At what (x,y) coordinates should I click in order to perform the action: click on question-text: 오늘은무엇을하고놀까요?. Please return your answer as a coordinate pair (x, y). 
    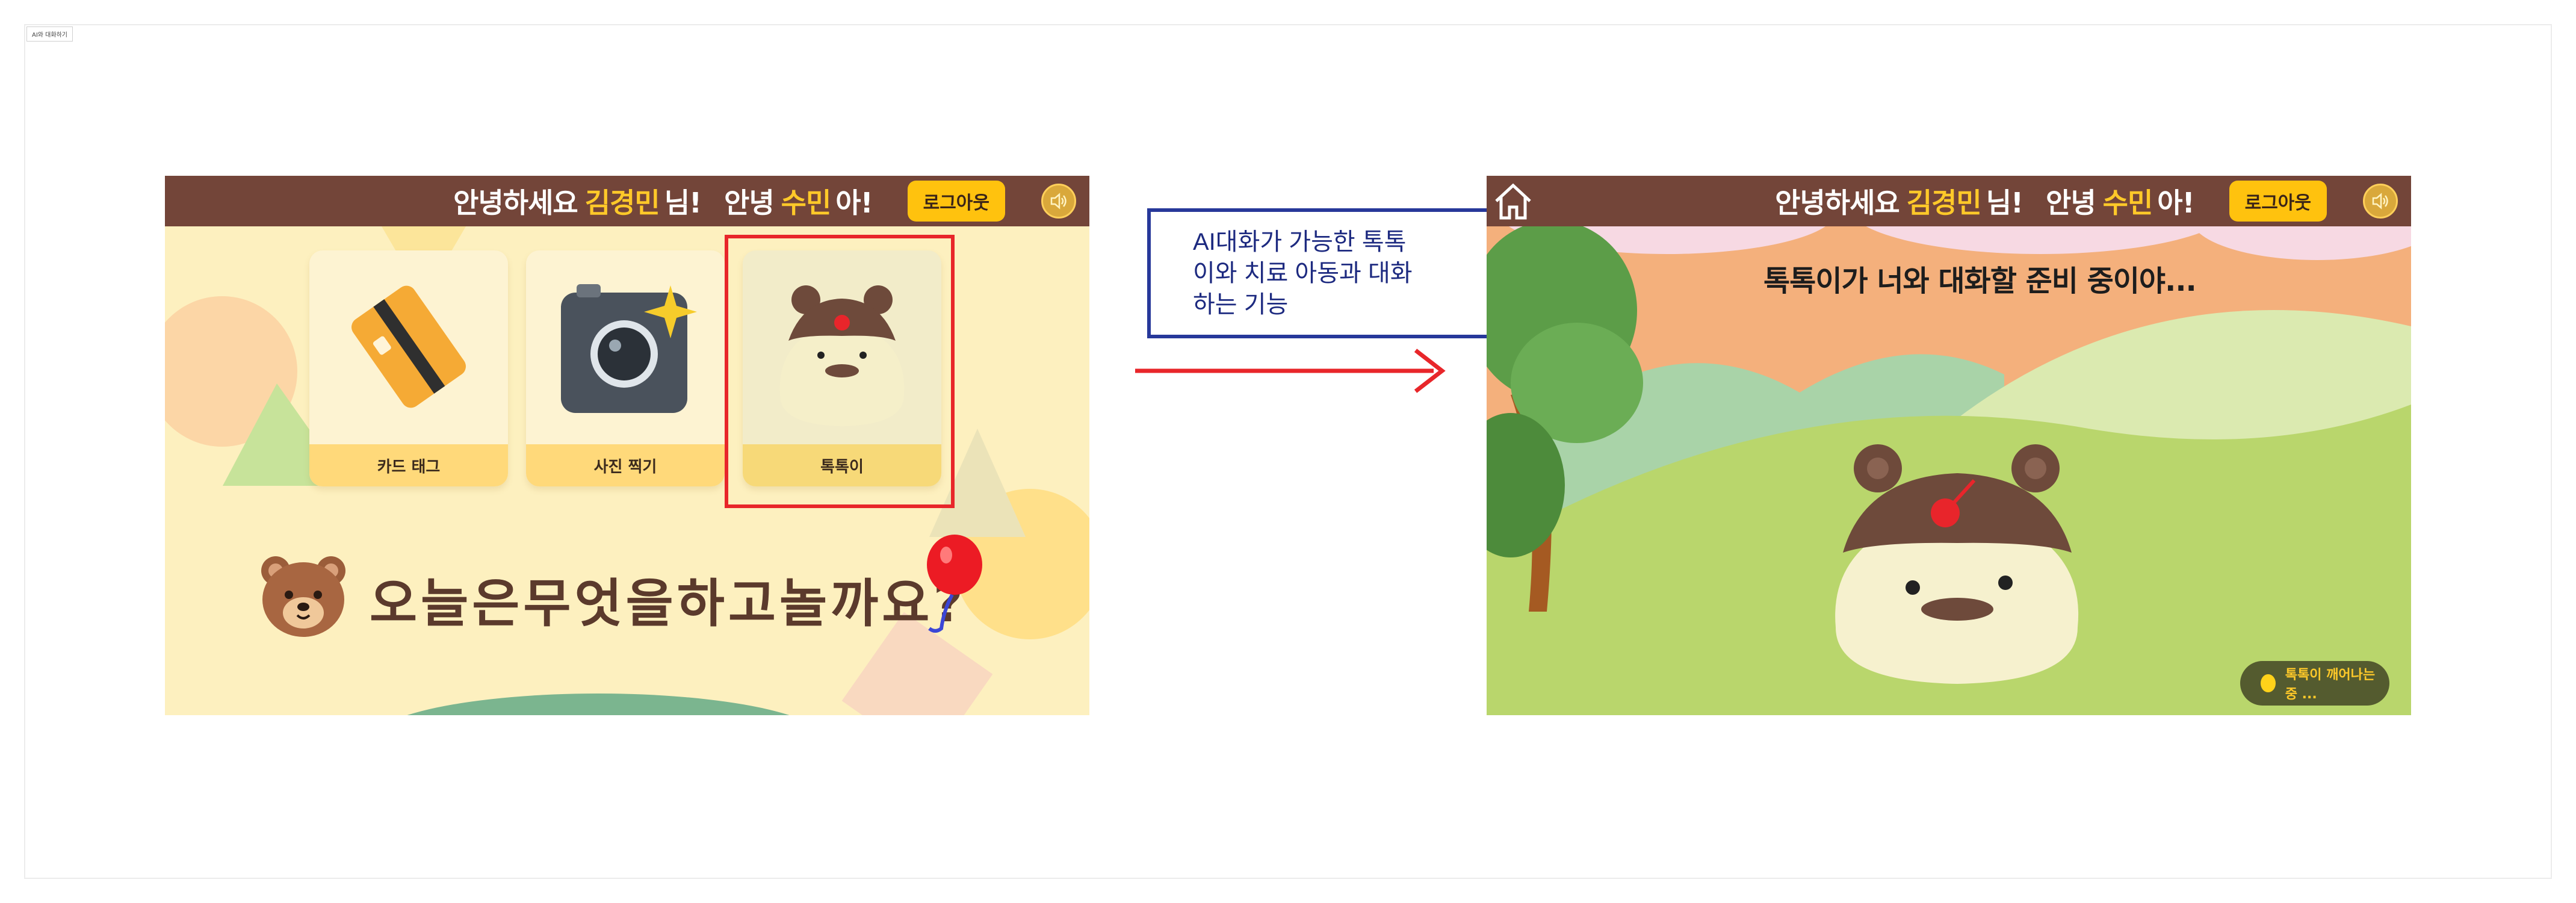
    Looking at the image, I should click on (668, 604).